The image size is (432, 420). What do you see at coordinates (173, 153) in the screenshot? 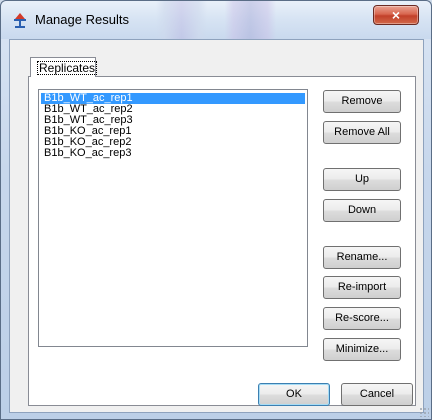
I see `list-item: B1b_KO_ac_rep3` at bounding box center [173, 153].